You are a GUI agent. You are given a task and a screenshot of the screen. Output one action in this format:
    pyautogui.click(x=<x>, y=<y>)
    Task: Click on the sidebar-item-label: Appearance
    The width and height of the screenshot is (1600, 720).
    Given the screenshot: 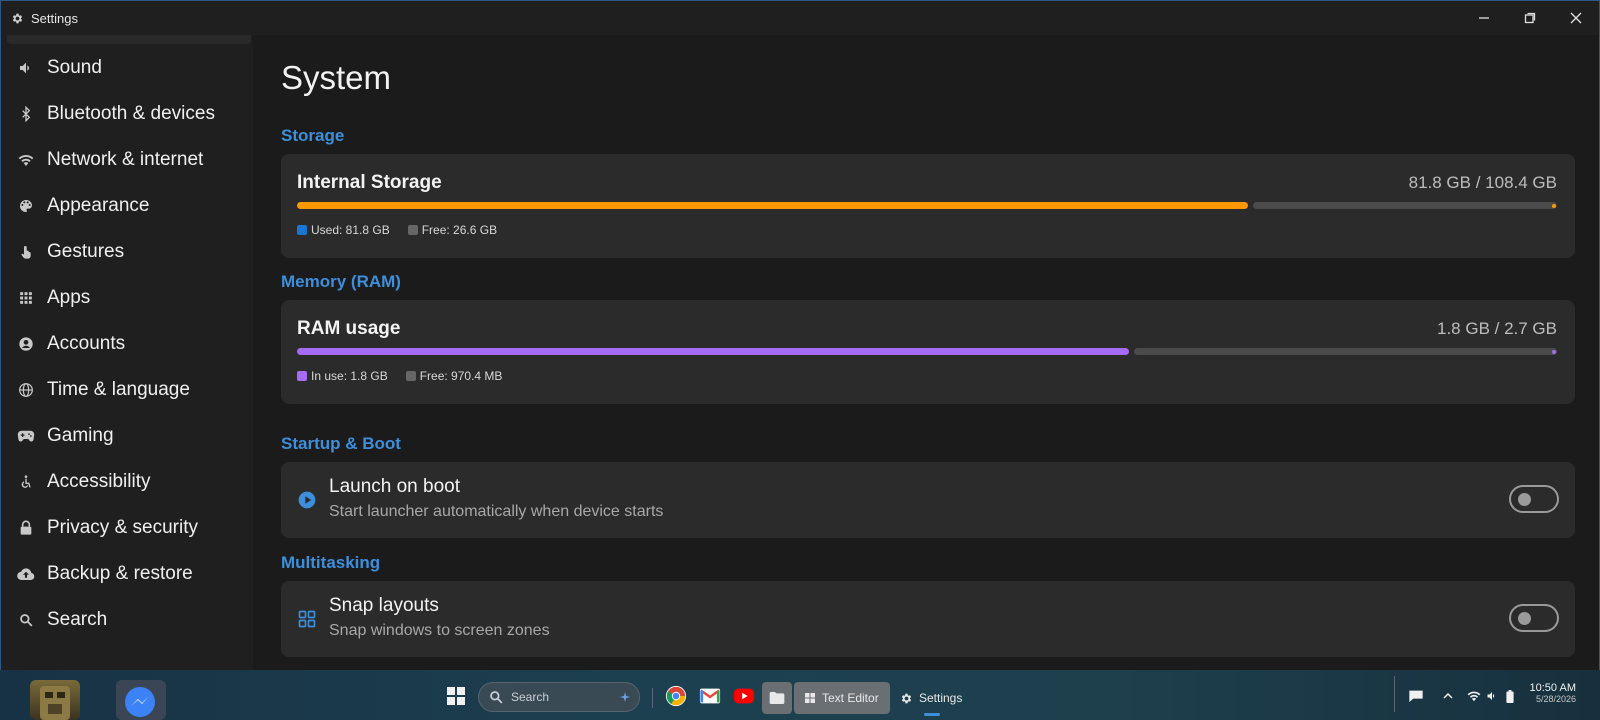 What is the action you would take?
    pyautogui.click(x=98, y=205)
    